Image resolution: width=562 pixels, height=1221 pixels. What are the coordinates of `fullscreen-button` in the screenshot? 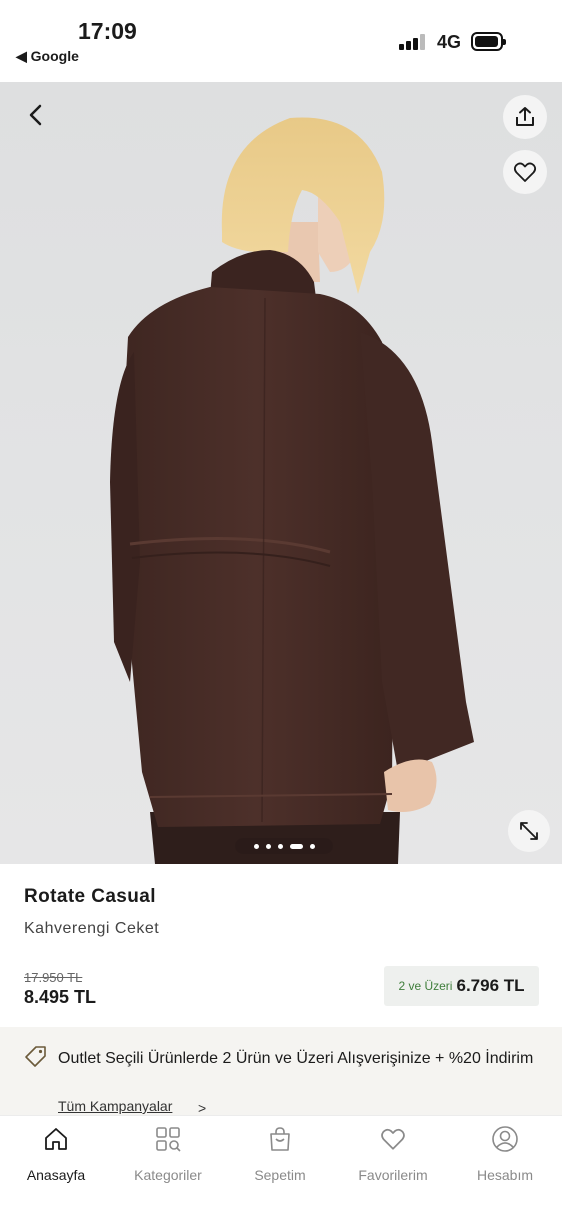 It's located at (529, 831).